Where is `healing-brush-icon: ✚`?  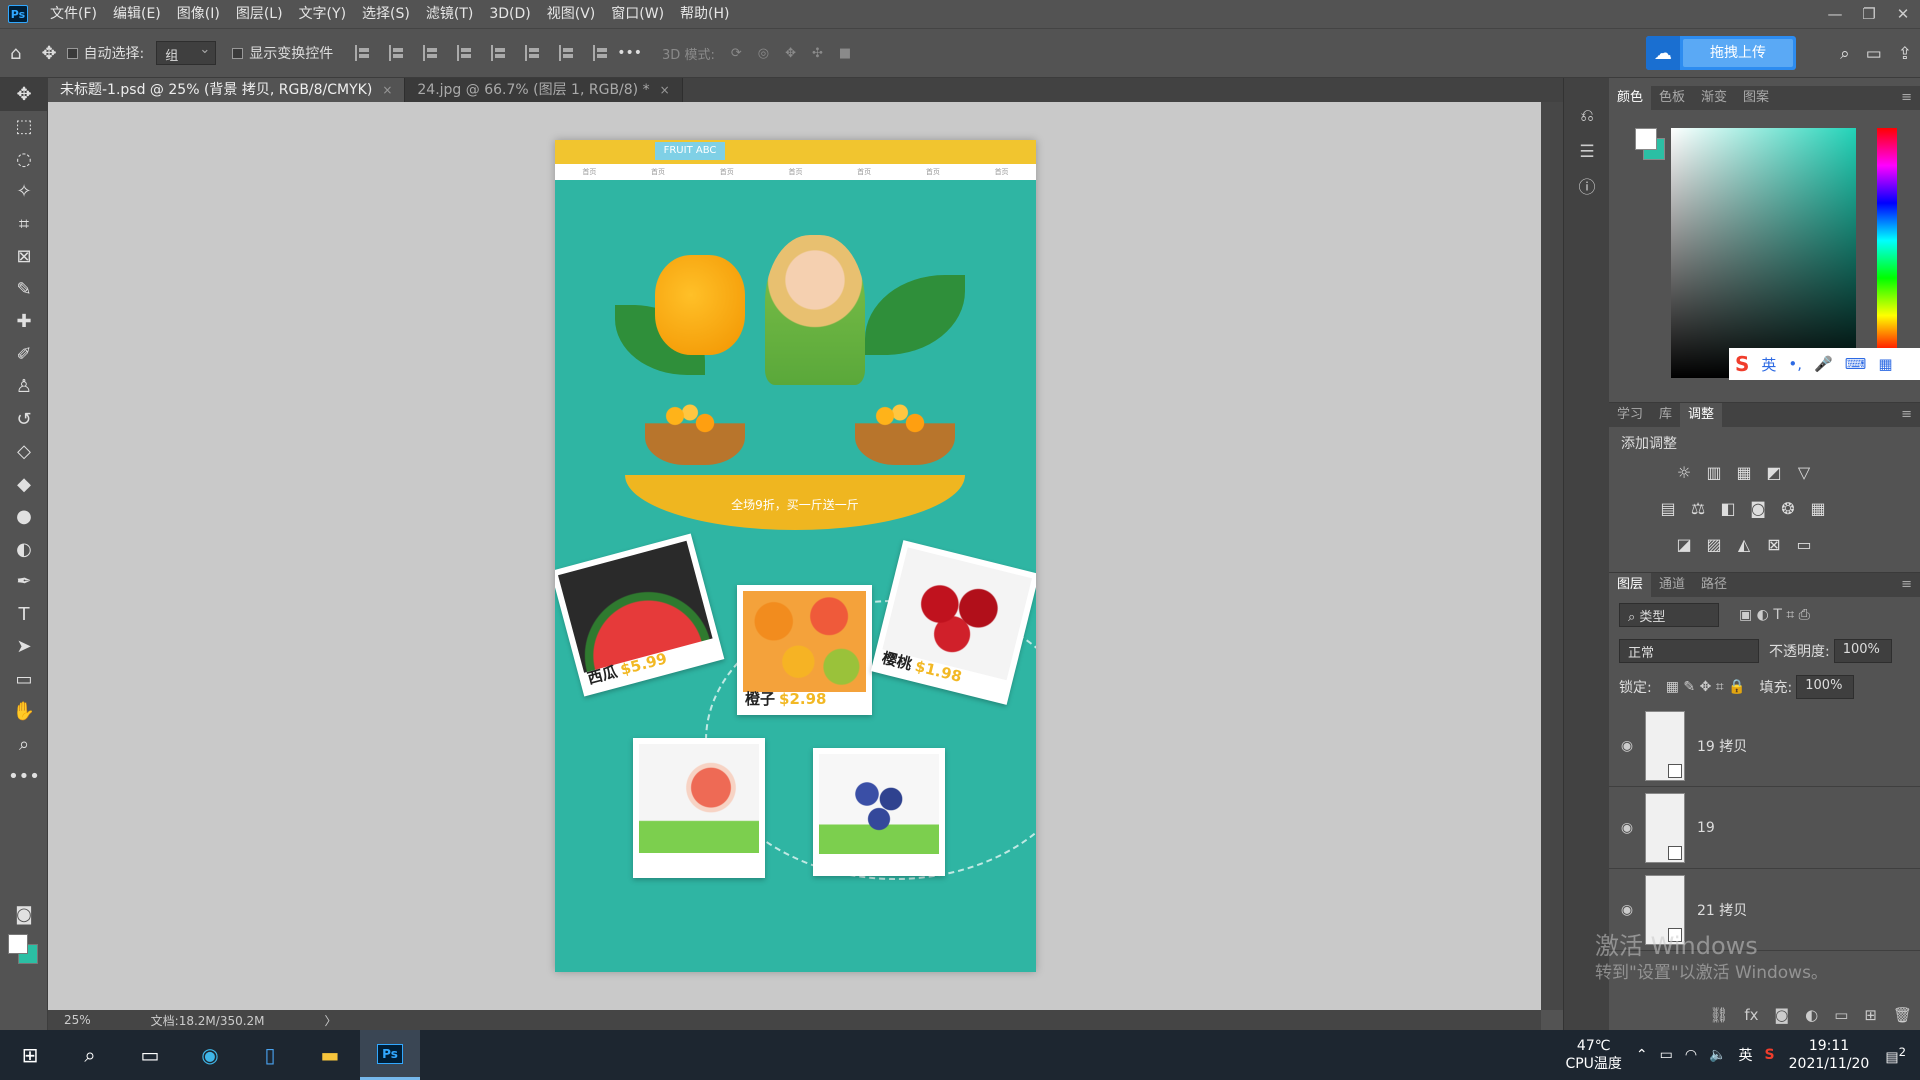
healing-brush-icon: ✚ is located at coordinates (24, 322).